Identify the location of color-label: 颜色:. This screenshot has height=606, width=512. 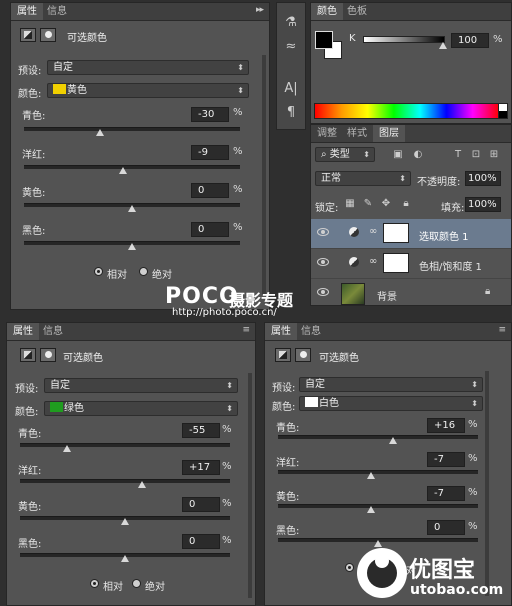
(27, 412).